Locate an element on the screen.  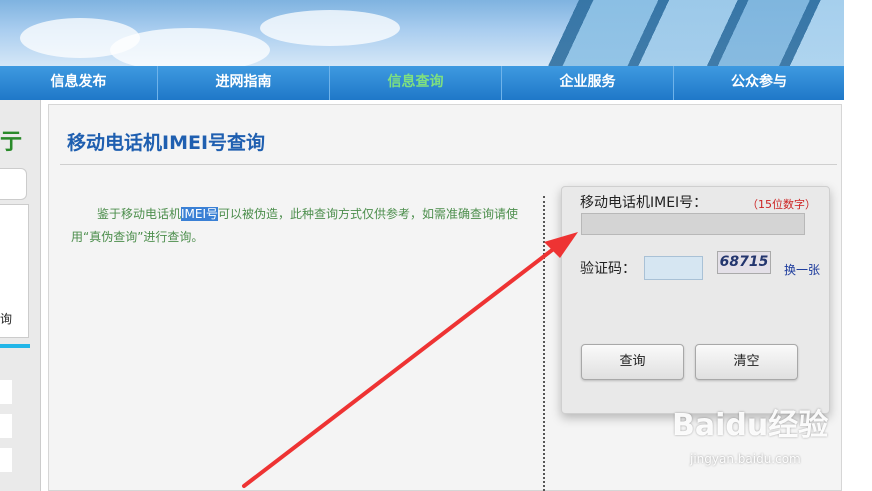
watermark-url: jingyan.baidu.com is located at coordinates (745, 459).